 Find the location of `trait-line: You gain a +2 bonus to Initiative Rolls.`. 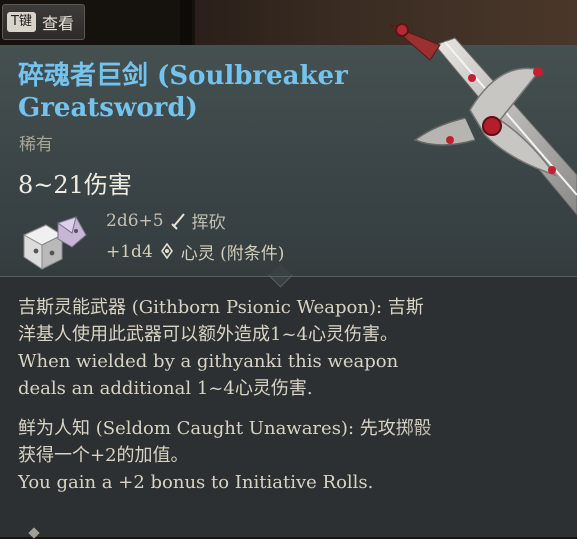

trait-line: You gain a +2 bonus to Initiative Rolls. is located at coordinates (196, 482).